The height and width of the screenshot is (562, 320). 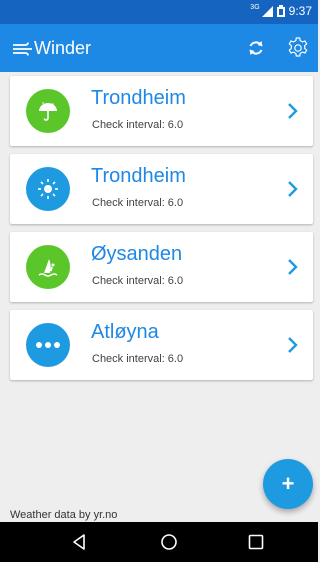 What do you see at coordinates (48, 267) in the screenshot?
I see `windsurf-icon` at bounding box center [48, 267].